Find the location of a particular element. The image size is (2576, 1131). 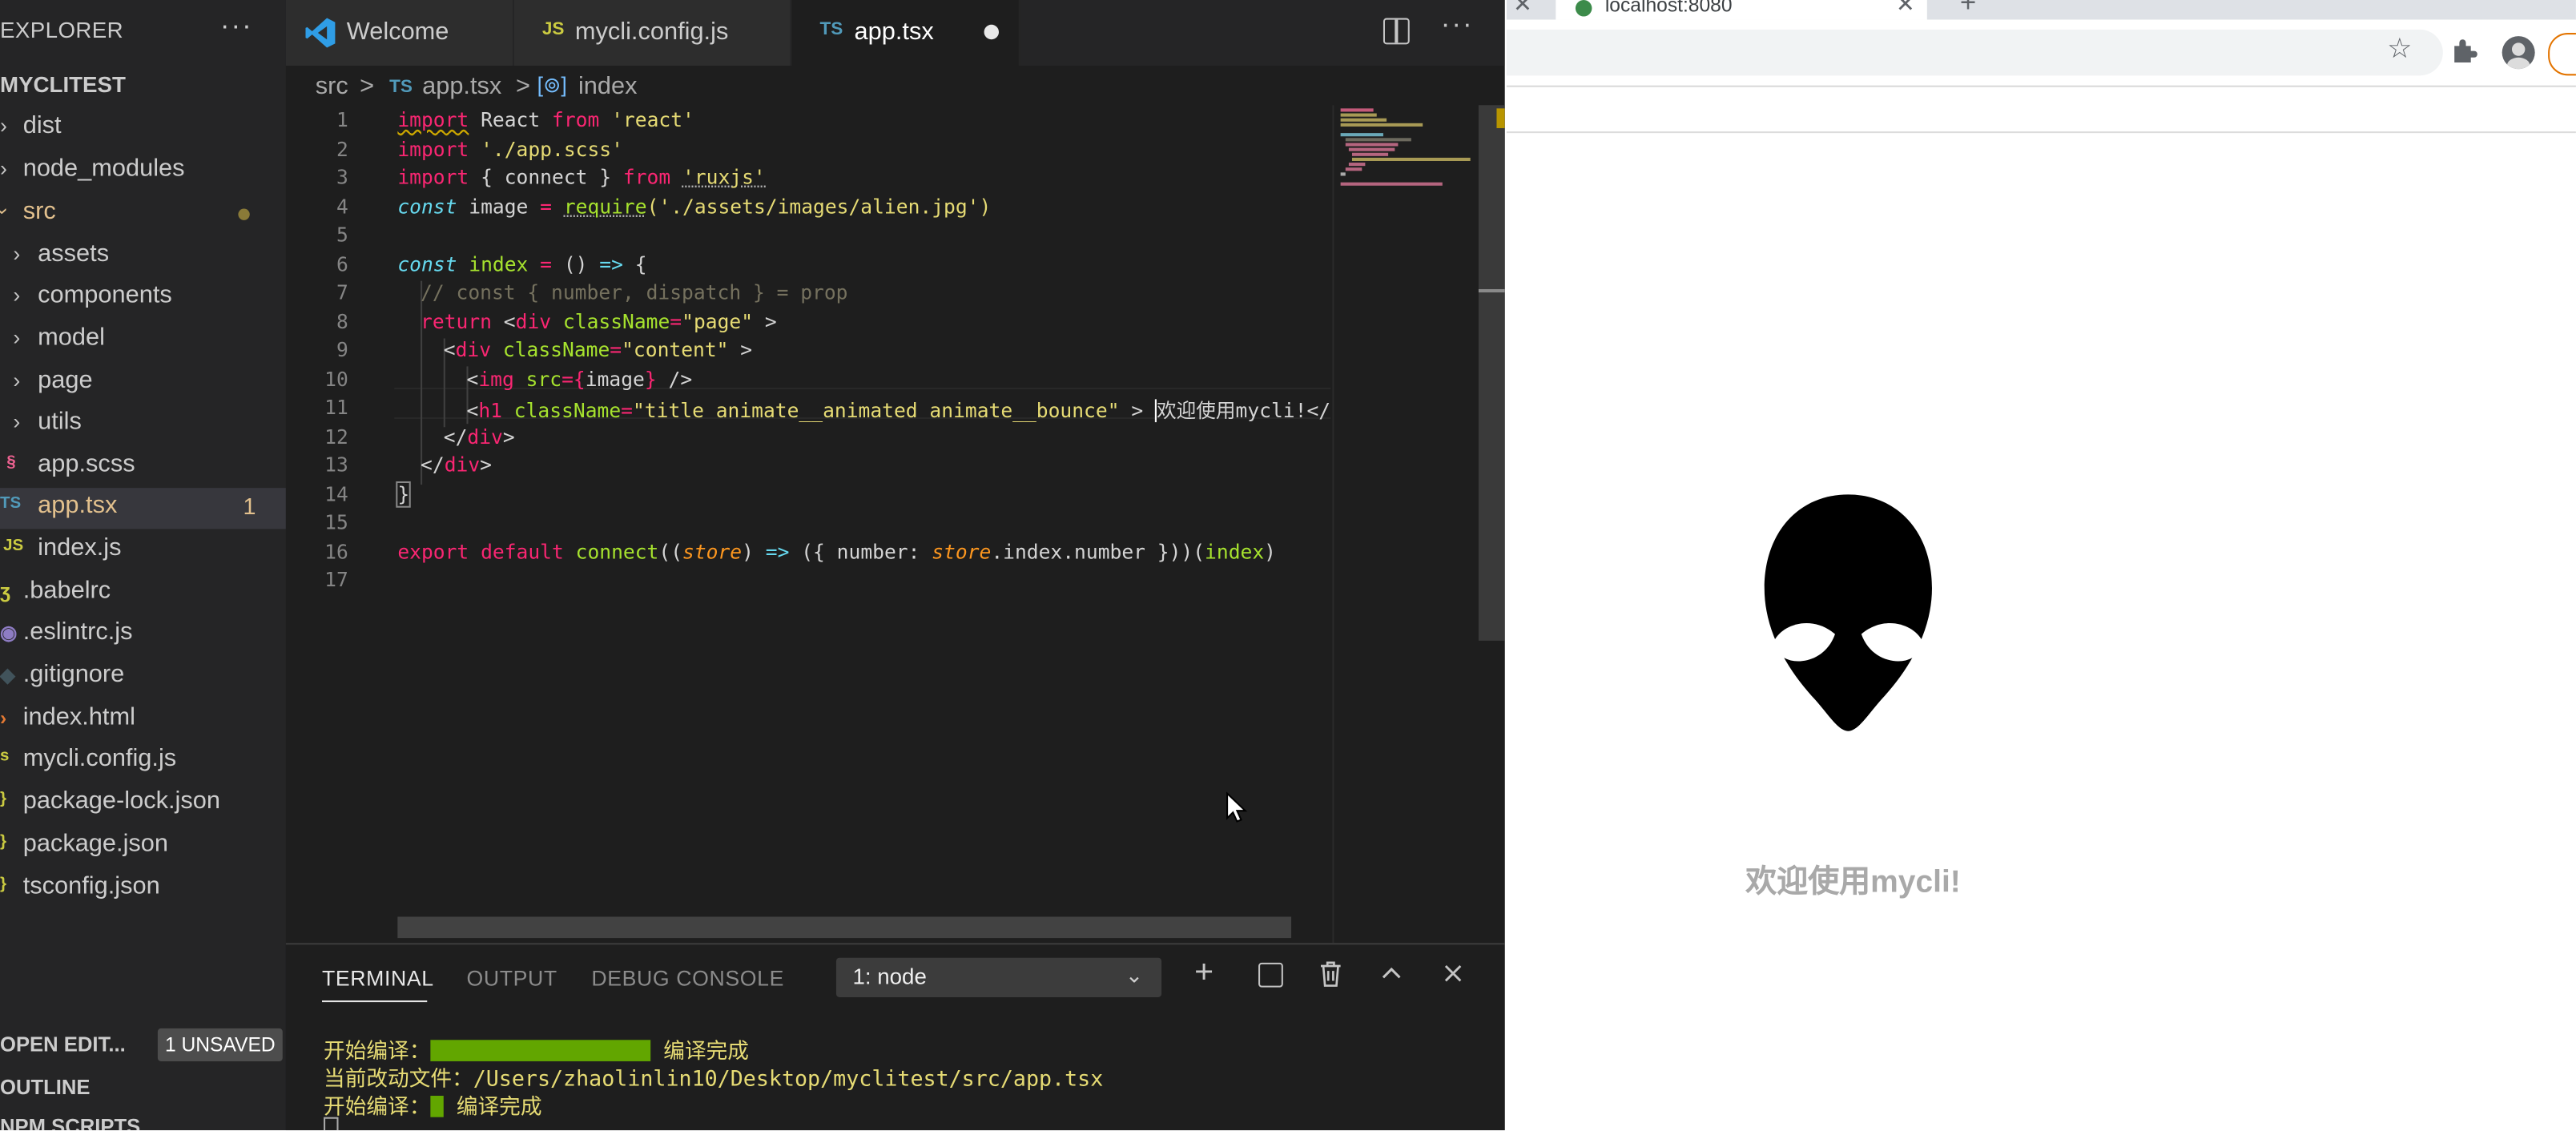

tree-item-label: model is located at coordinates (72, 338).